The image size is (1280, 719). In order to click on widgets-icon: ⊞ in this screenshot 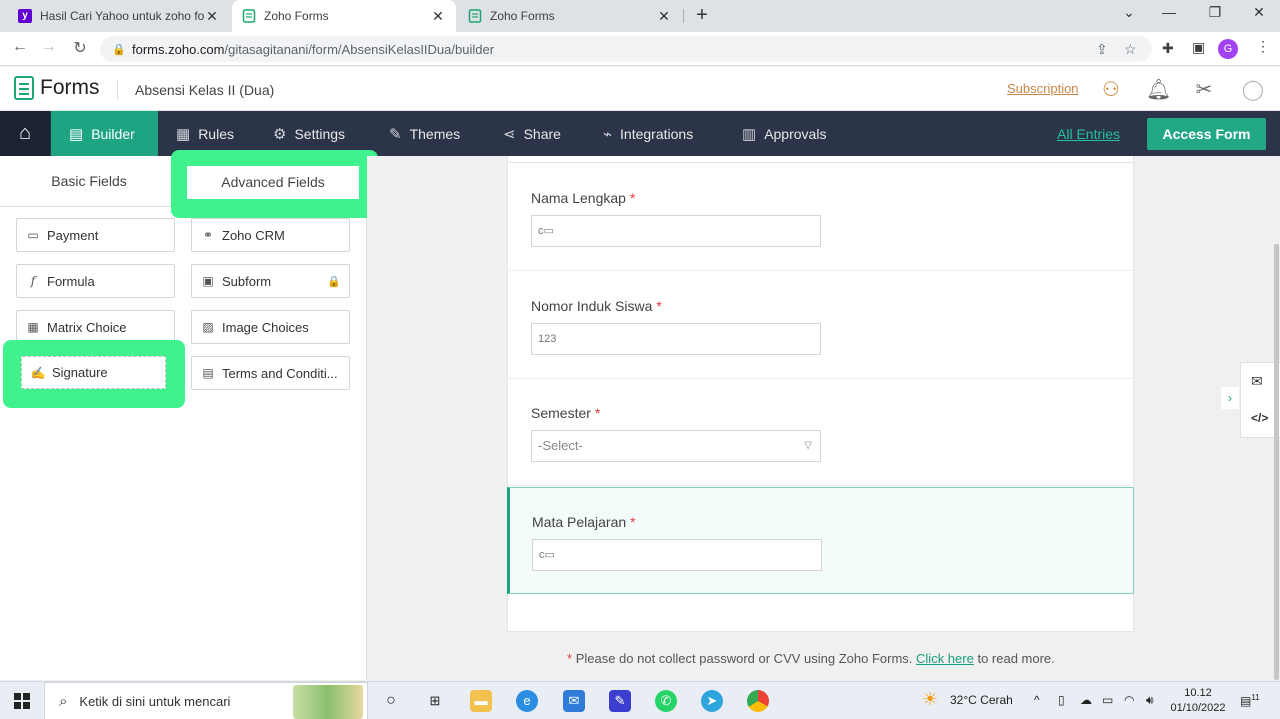, I will do `click(435, 701)`.